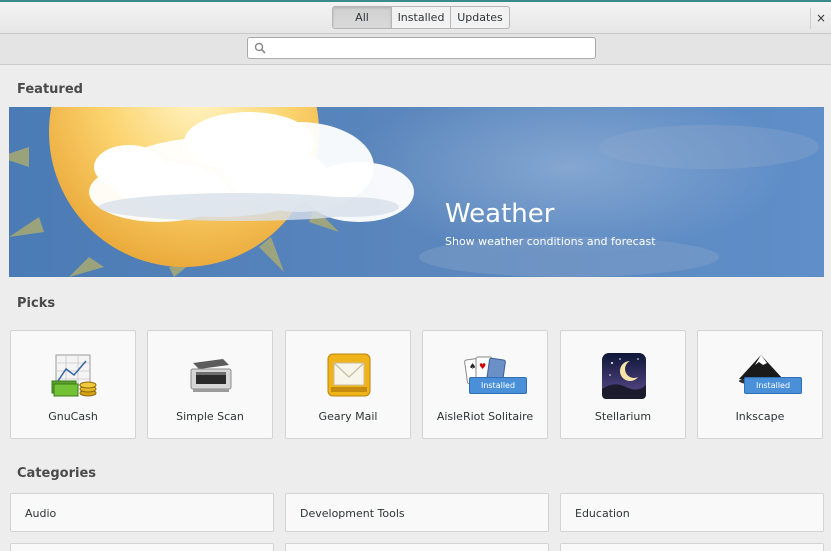 The image size is (831, 551). What do you see at coordinates (73, 416) in the screenshot?
I see `pick-label-gnucash: GnuCash` at bounding box center [73, 416].